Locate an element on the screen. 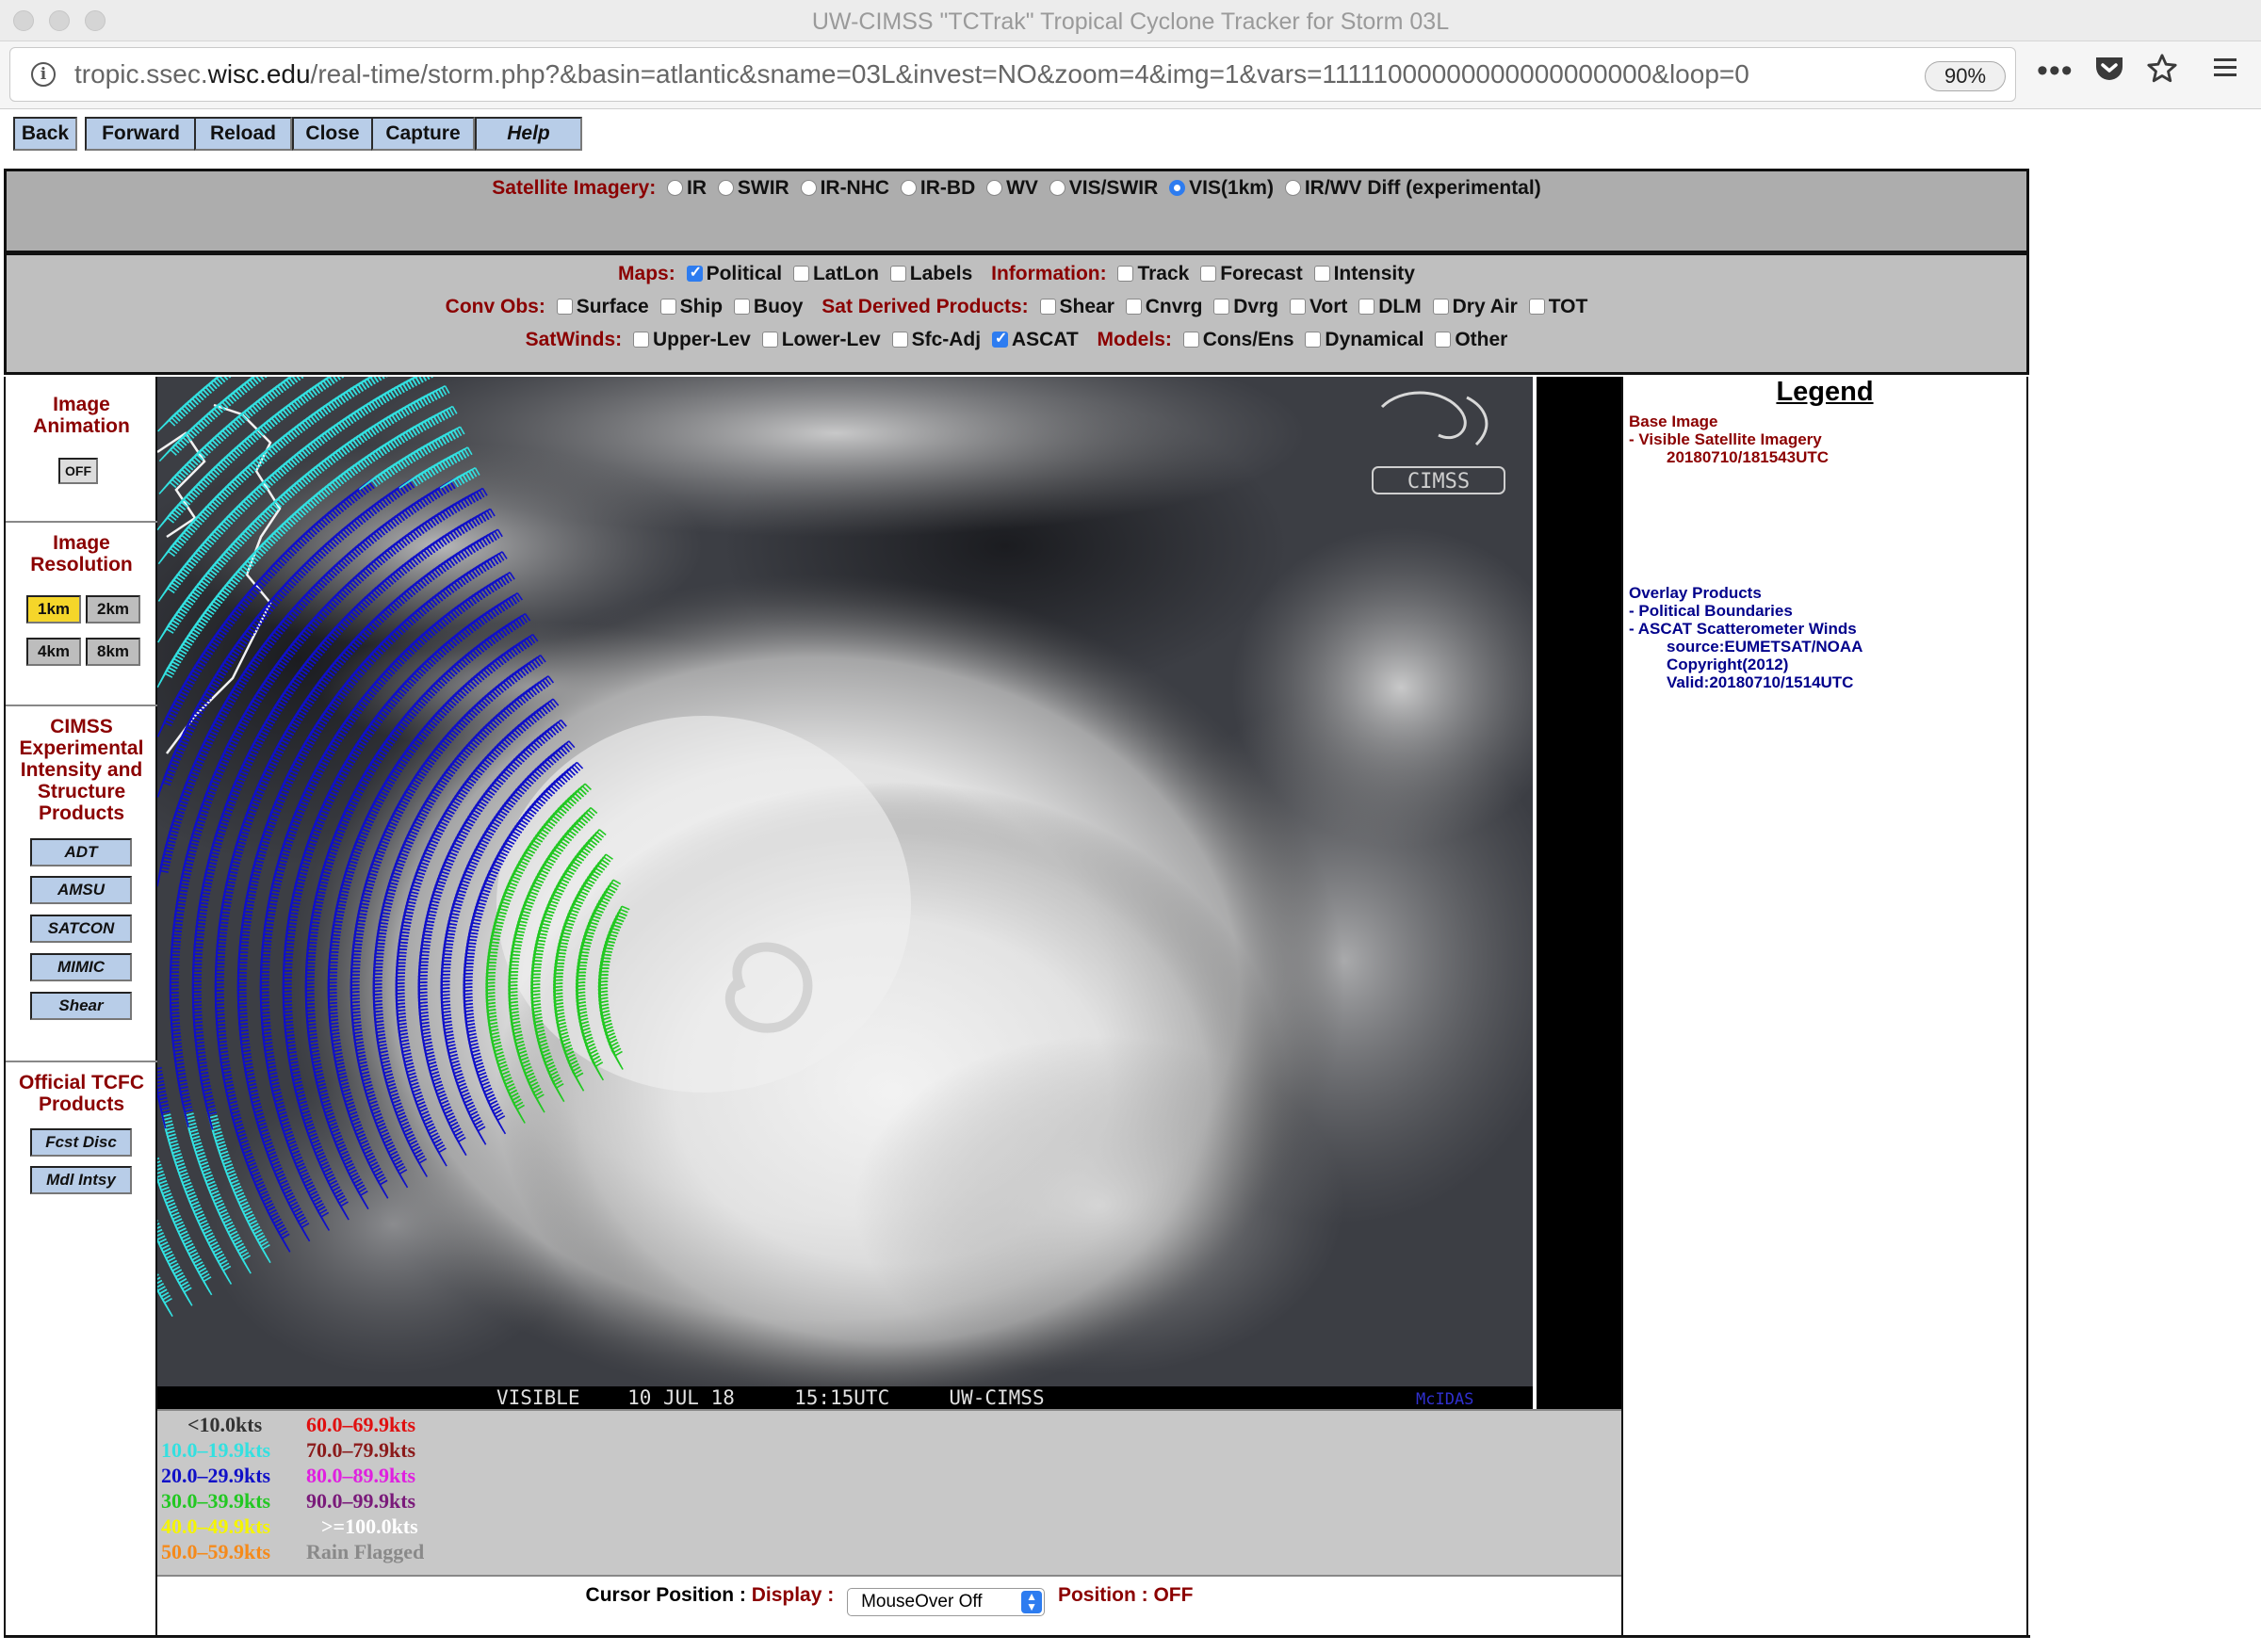  checkbox-vort: Vort is located at coordinates (1318, 307).